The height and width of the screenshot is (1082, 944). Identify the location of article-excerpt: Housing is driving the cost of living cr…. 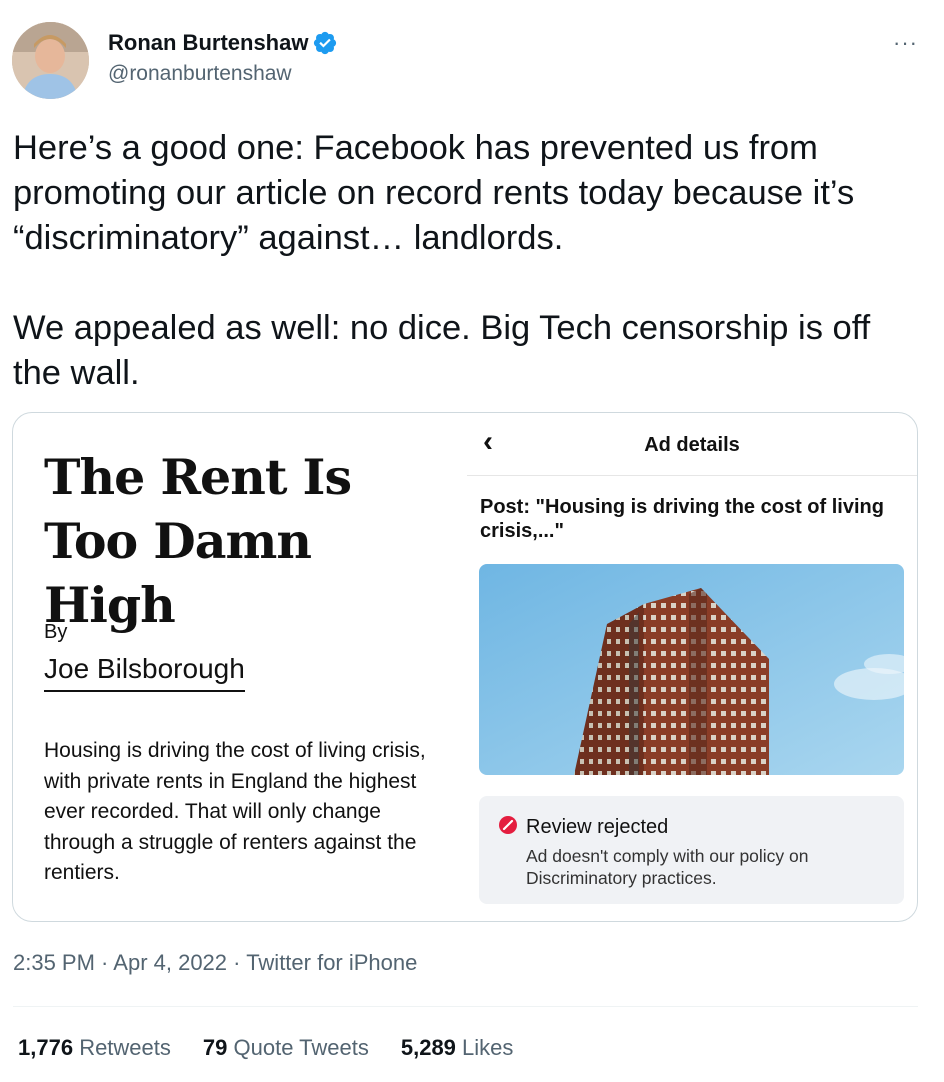
(235, 811).